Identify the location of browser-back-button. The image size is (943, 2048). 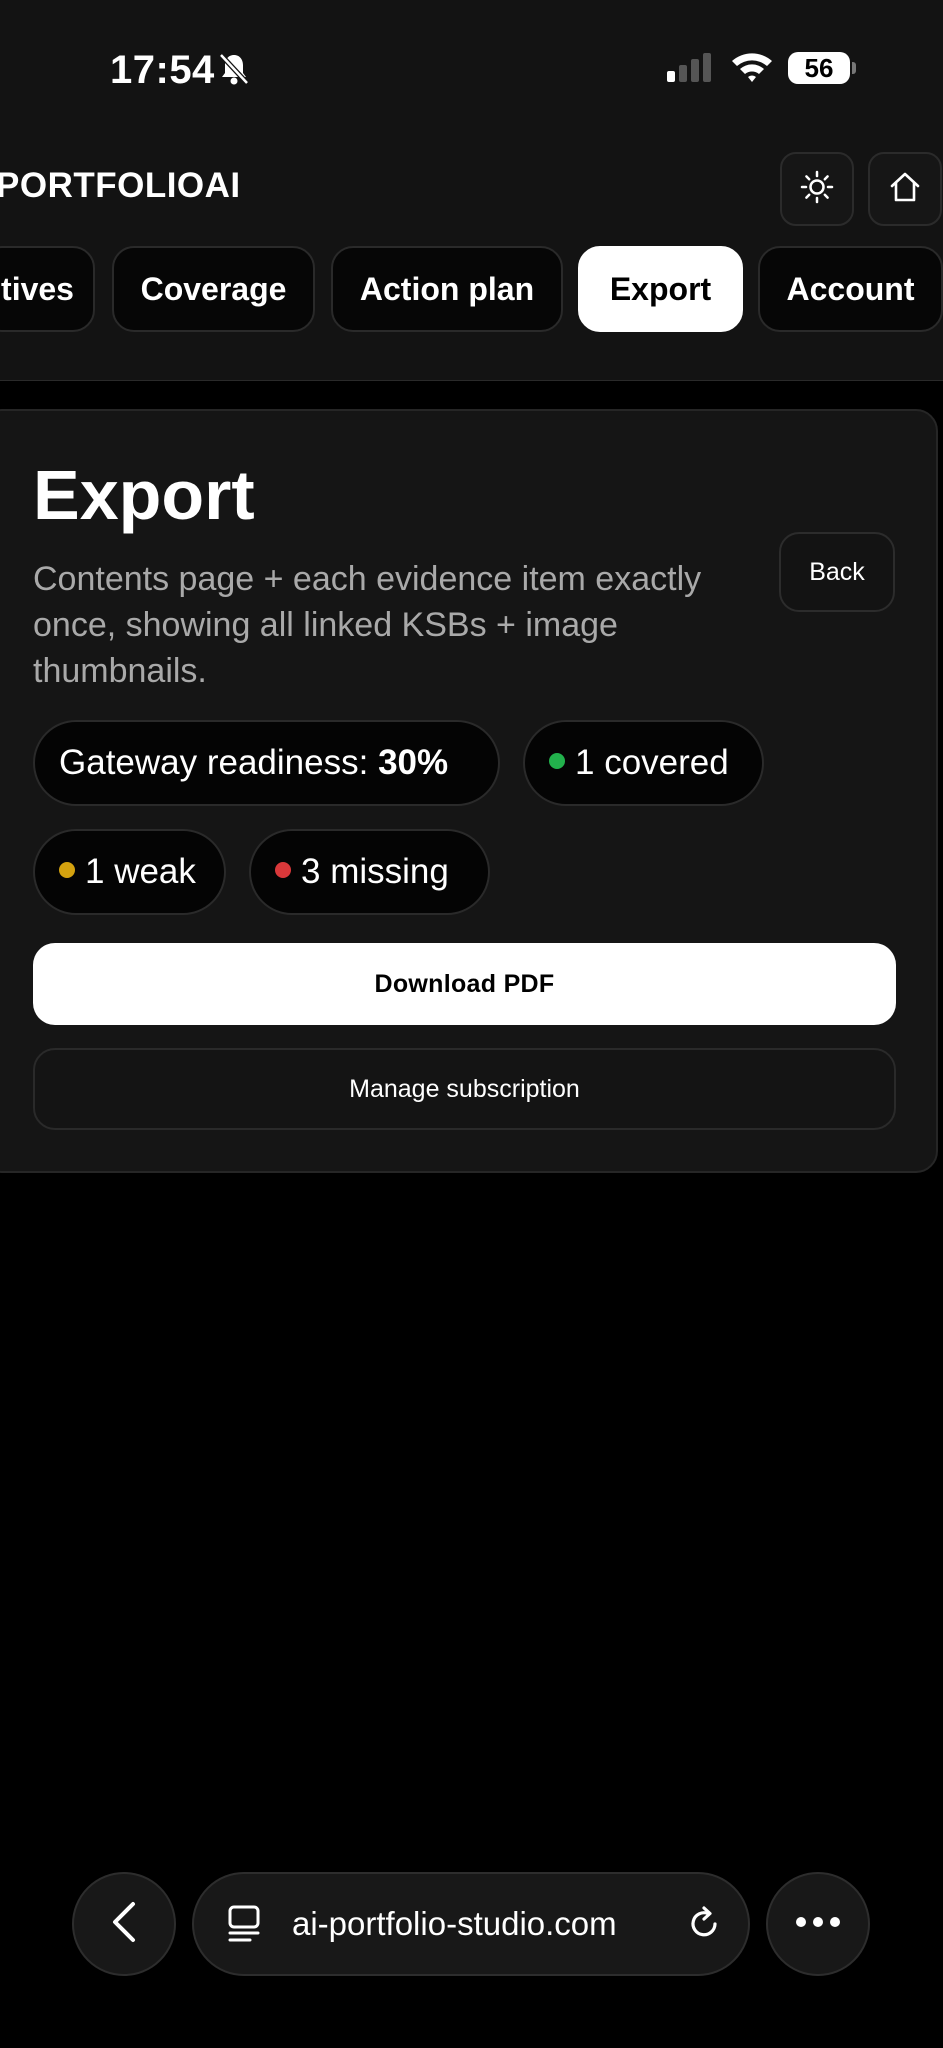
(124, 1924).